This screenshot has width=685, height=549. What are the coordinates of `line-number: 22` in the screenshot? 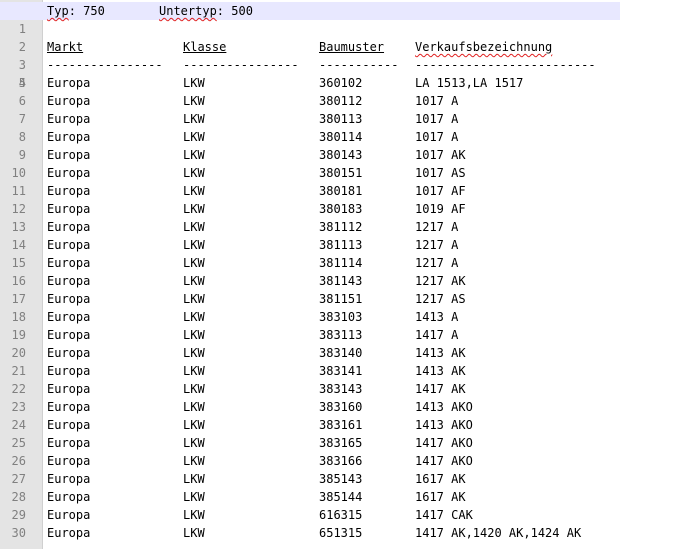 It's located at (18, 389).